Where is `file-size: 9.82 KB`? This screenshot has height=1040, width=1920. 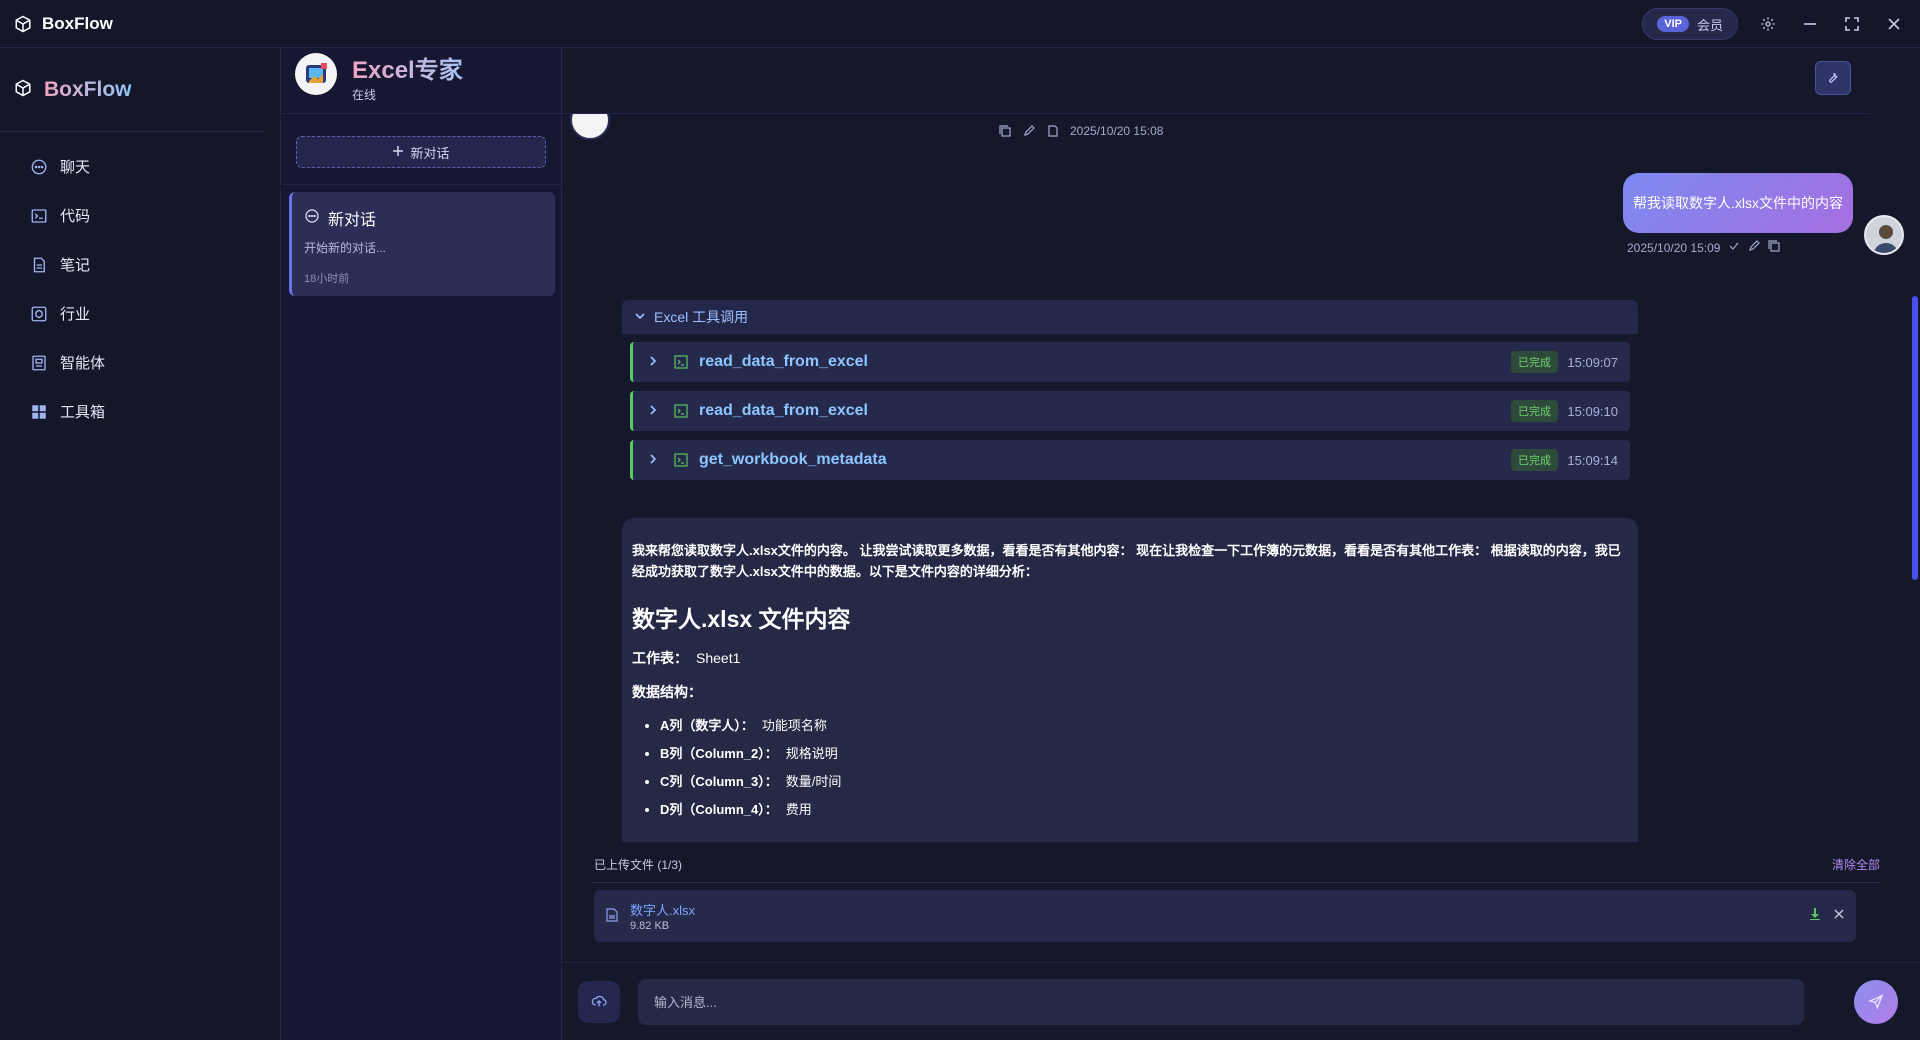 file-size: 9.82 KB is located at coordinates (650, 926).